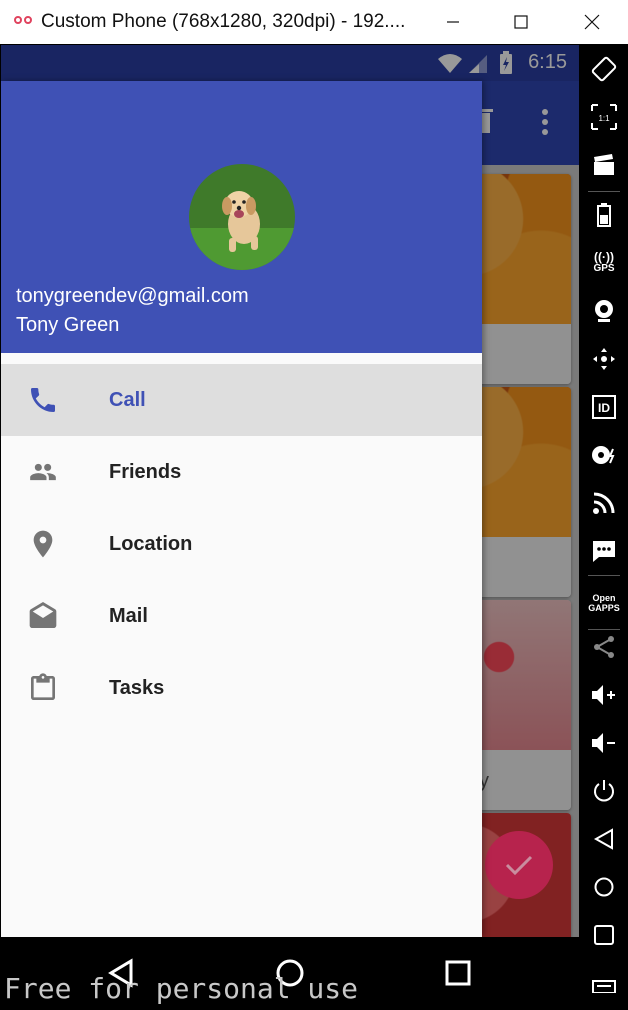 The width and height of the screenshot is (628, 1010). I want to click on check-icon, so click(519, 865).